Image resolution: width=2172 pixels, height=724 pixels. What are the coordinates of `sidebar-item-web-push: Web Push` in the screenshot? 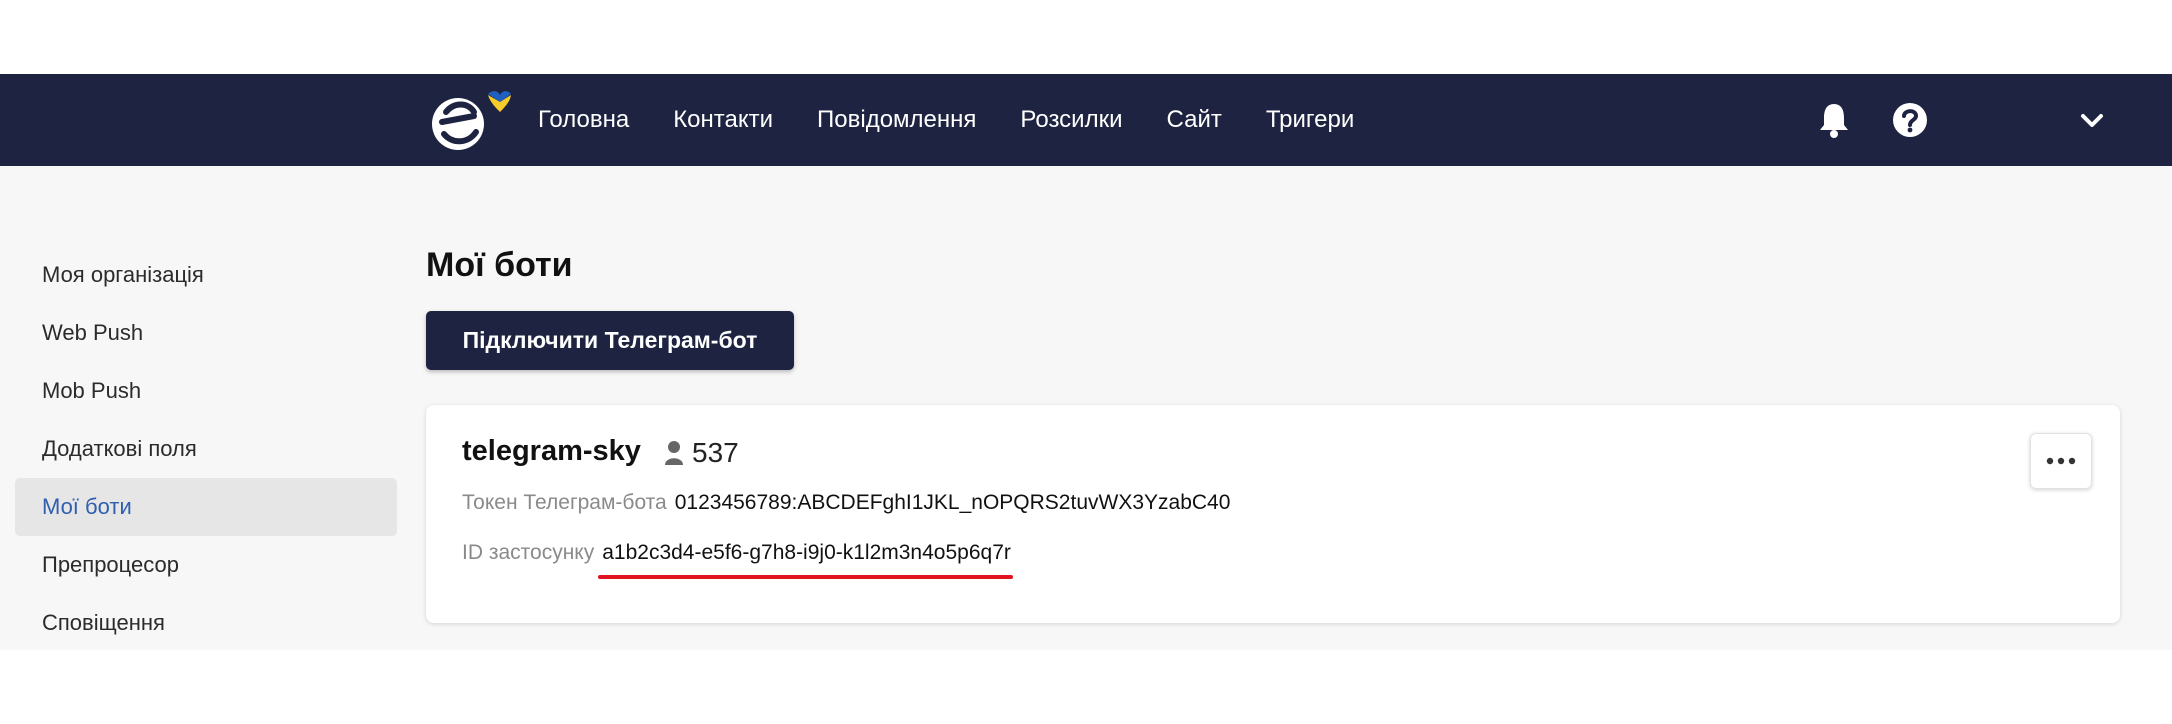 It's located at (206, 333).